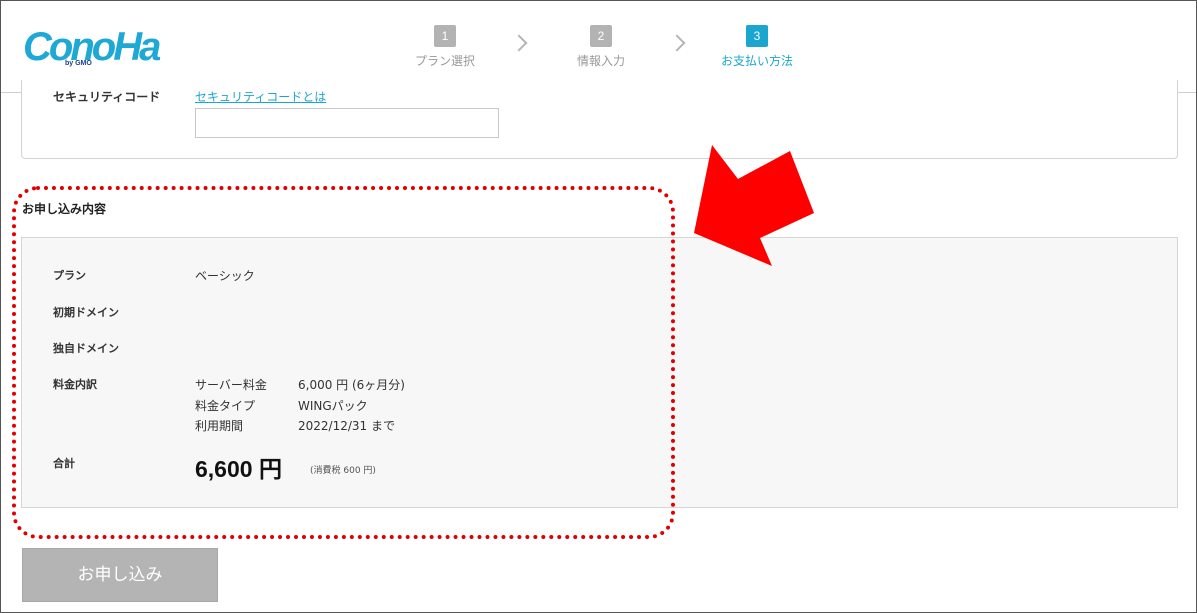  What do you see at coordinates (754, 205) in the screenshot?
I see `annotation-arrow-icon` at bounding box center [754, 205].